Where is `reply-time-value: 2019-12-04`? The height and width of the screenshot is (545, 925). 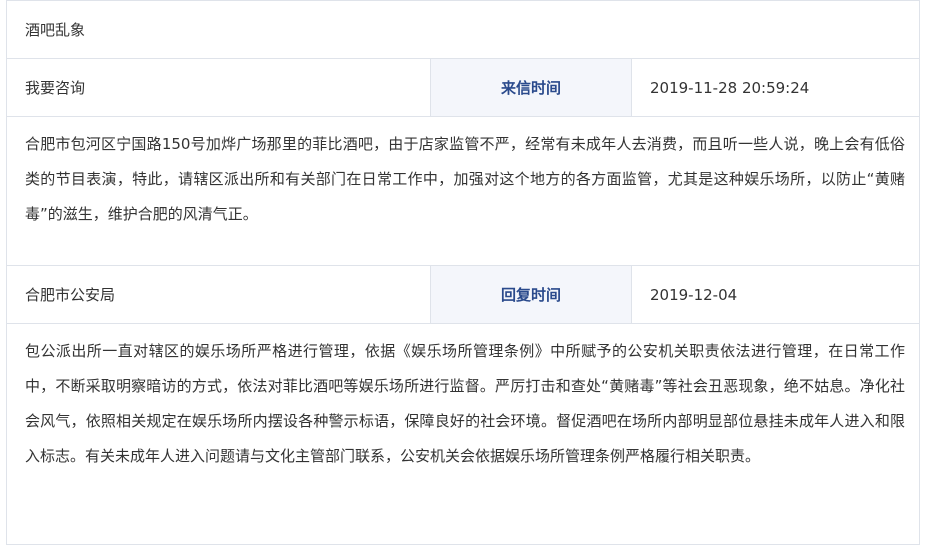
reply-time-value: 2019-12-04 is located at coordinates (694, 294).